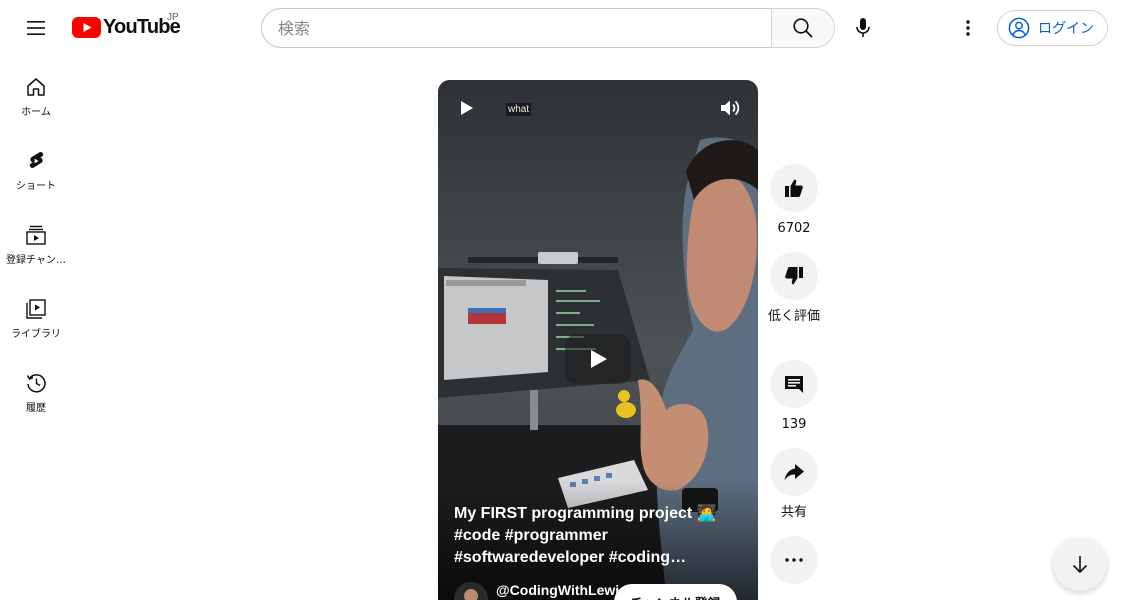 Image resolution: width=1124 pixels, height=600 pixels. I want to click on share-arrow-icon, so click(794, 472).